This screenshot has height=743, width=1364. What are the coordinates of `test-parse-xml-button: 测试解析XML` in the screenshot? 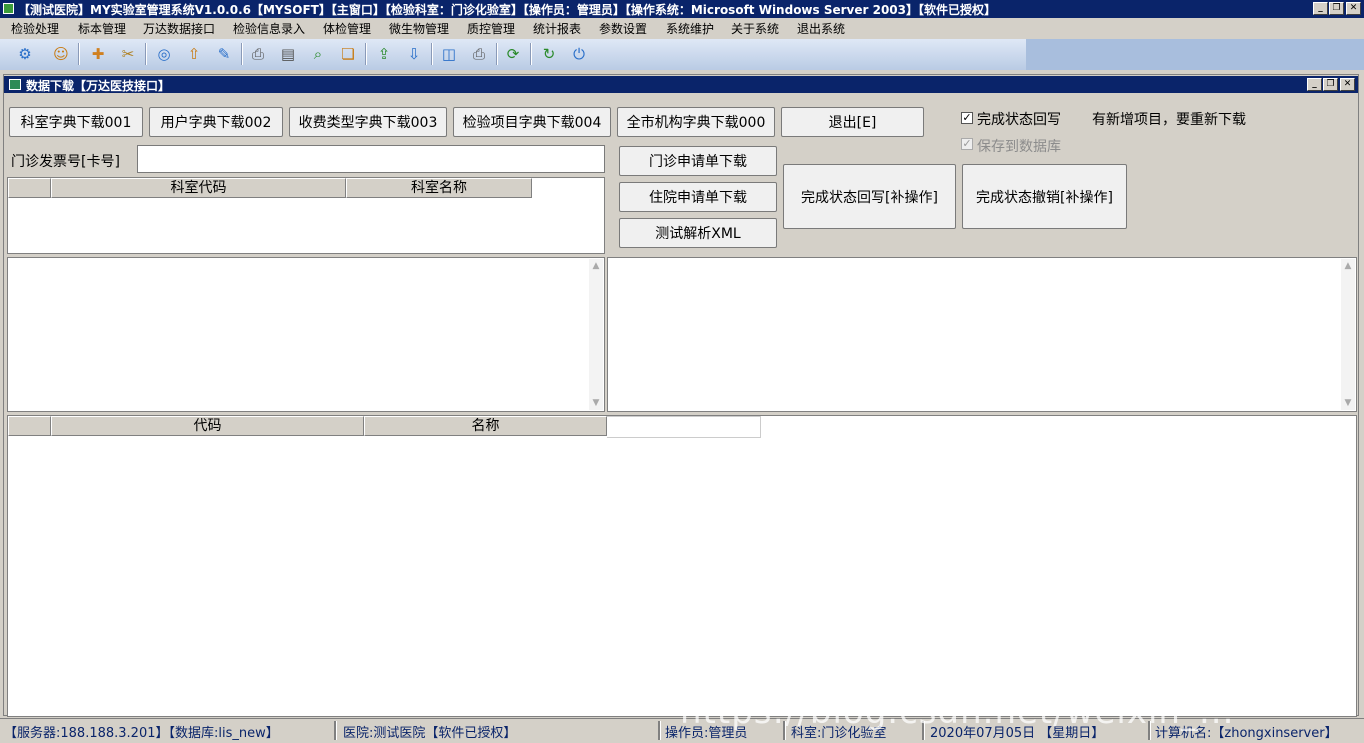 It's located at (698, 233).